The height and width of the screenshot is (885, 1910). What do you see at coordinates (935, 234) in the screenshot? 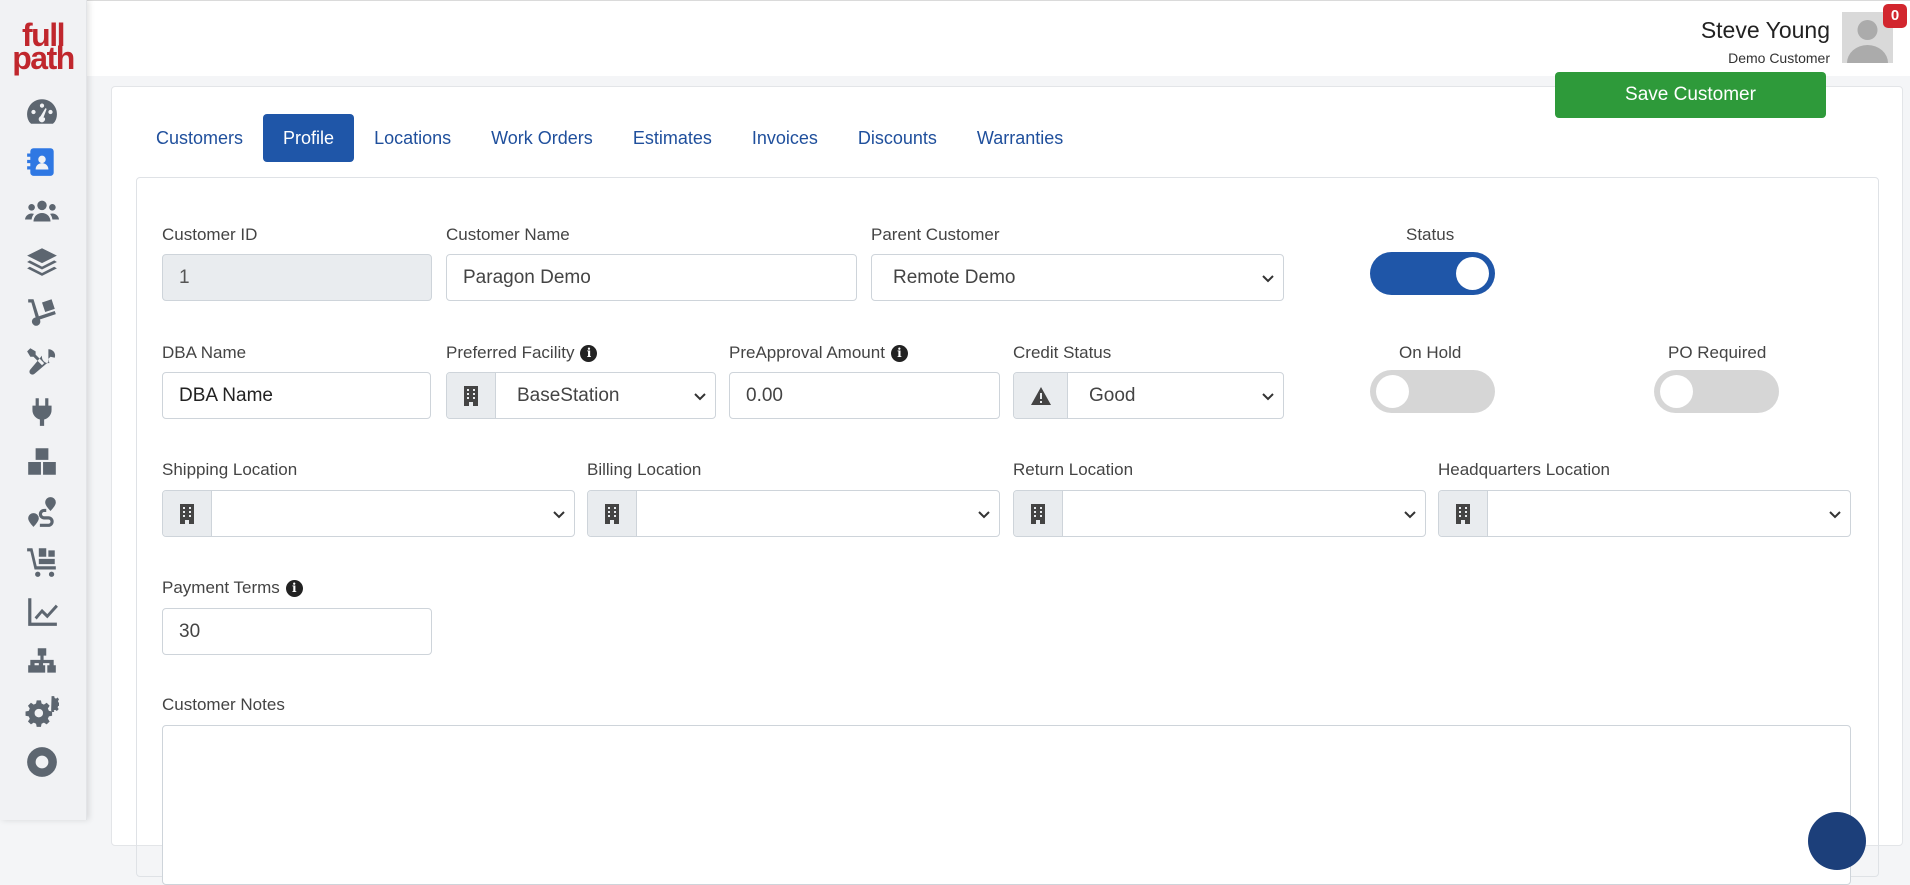
I see `parent-customer-label: Parent Customer` at bounding box center [935, 234].